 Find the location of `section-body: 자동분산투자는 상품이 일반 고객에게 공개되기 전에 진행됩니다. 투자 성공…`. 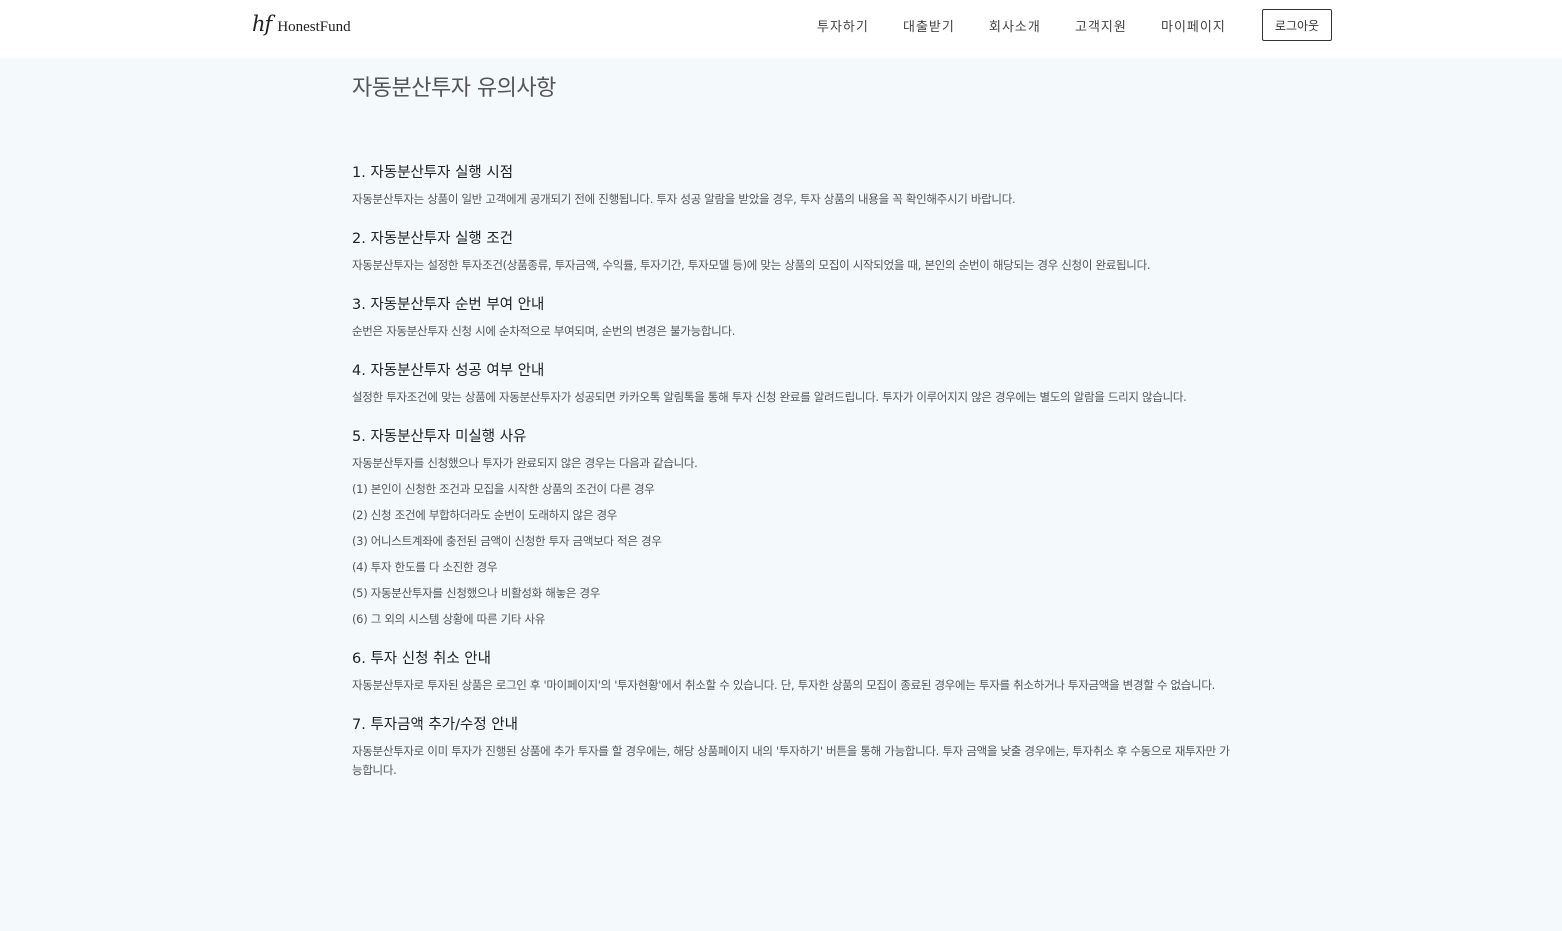

section-body: 자동분산투자는 상품이 일반 고객에게 공개되기 전에 진행됩니다. 투자 성공… is located at coordinates (684, 199).